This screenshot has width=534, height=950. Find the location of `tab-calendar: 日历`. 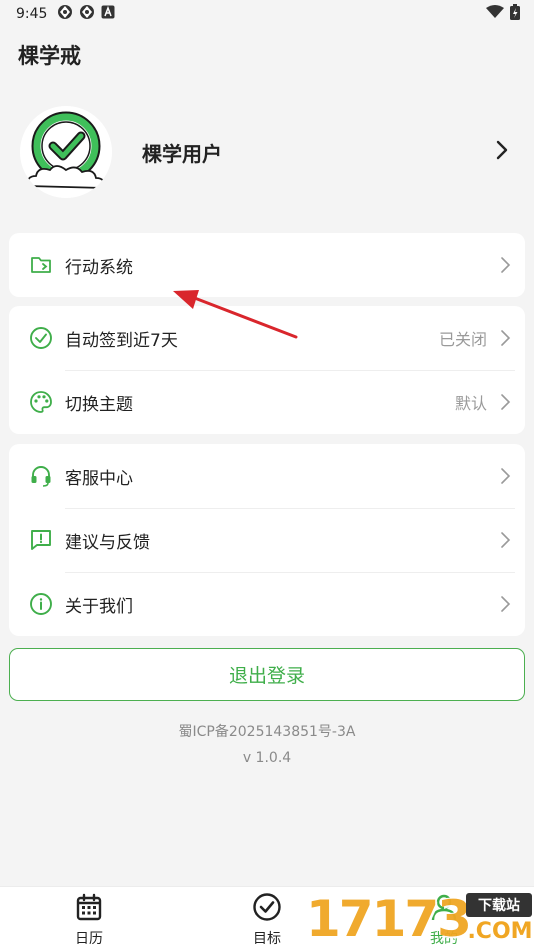

tab-calendar: 日历 is located at coordinates (89, 918).